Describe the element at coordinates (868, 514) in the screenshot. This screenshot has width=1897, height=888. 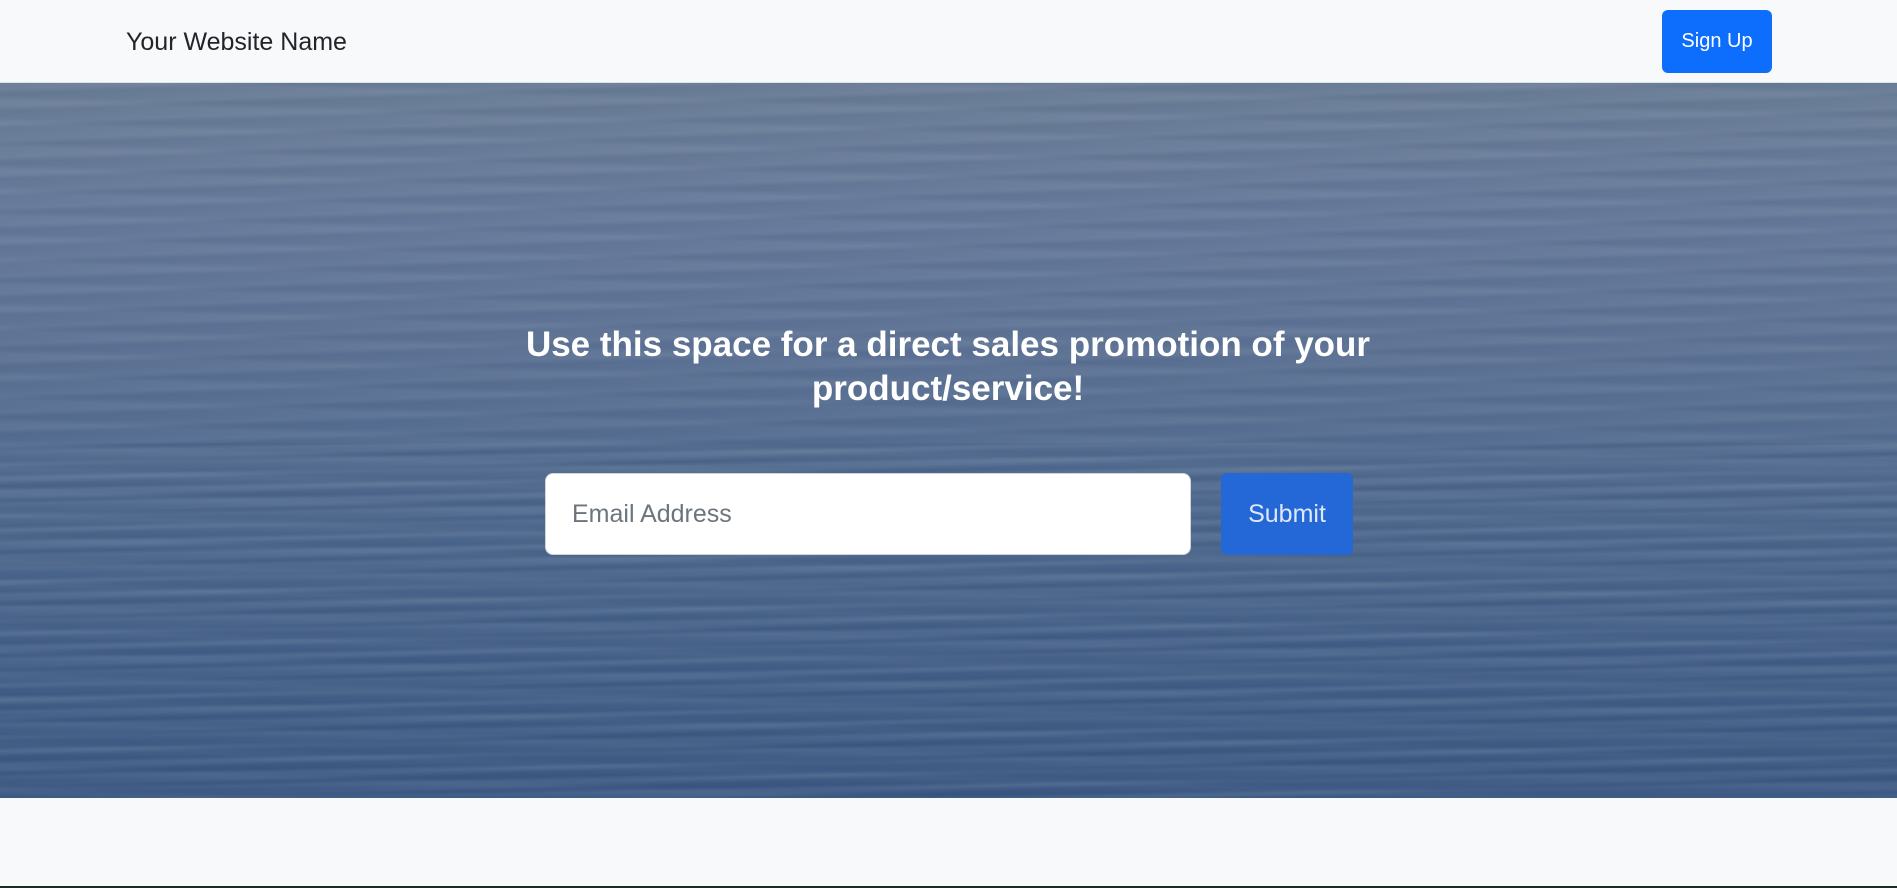
I see `email-input` at that location.